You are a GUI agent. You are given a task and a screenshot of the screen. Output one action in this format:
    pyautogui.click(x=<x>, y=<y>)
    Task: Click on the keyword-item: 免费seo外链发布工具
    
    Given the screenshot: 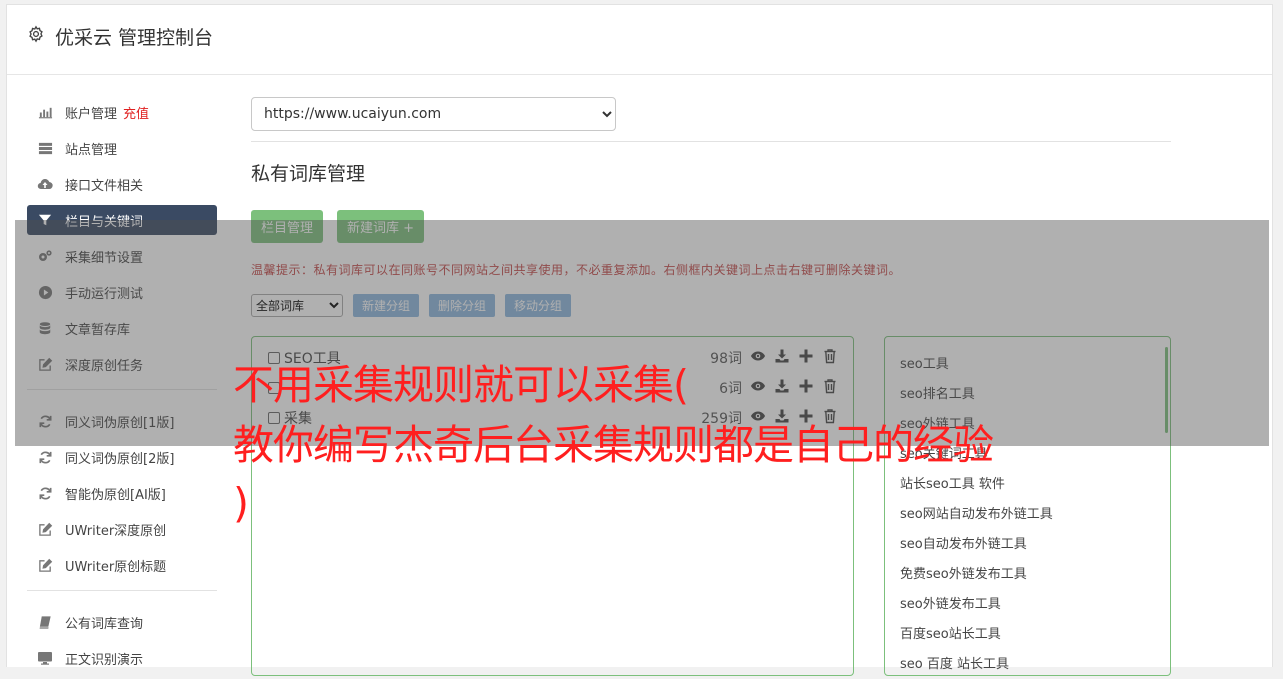 What is the action you would take?
    pyautogui.click(x=963, y=572)
    